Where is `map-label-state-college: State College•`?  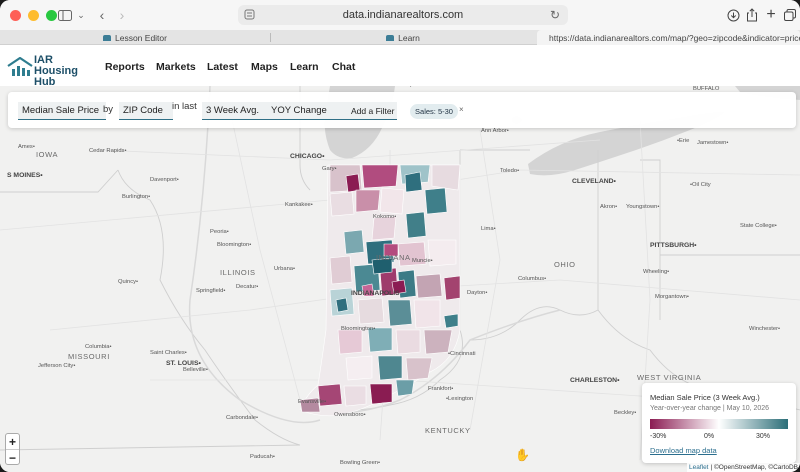 map-label-state-college: State College• is located at coordinates (758, 226).